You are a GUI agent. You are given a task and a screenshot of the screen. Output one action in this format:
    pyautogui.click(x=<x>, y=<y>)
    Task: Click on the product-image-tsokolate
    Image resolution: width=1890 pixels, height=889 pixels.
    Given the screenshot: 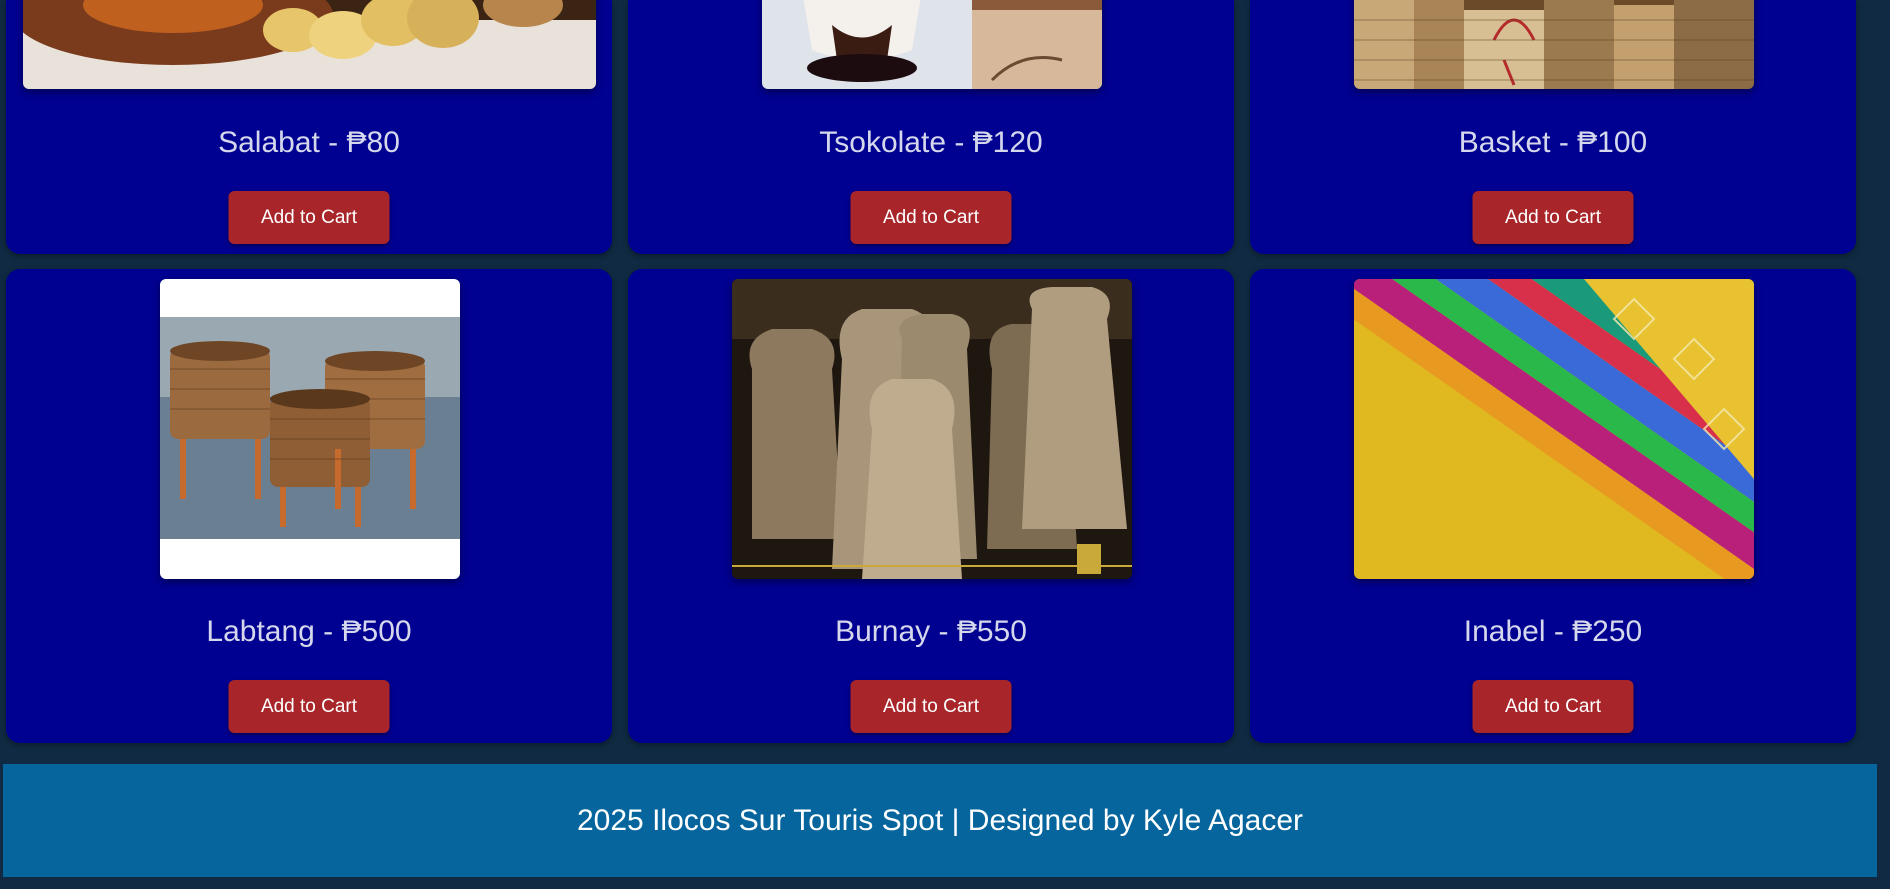 What is the action you would take?
    pyautogui.click(x=932, y=44)
    